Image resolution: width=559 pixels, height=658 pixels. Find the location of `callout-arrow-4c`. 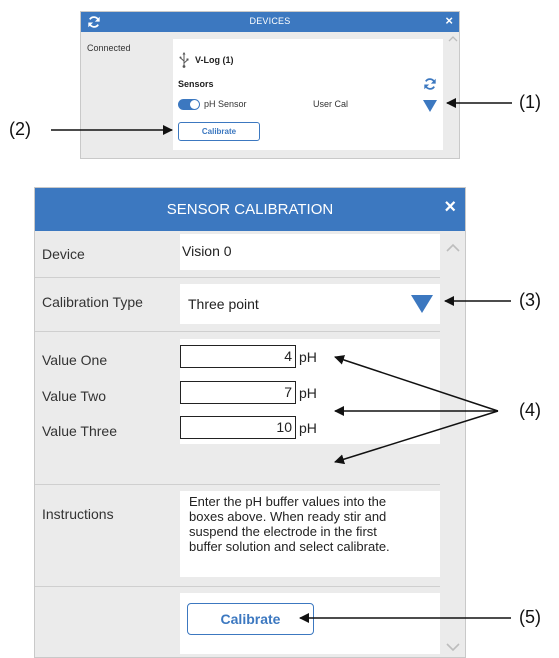

callout-arrow-4c is located at coordinates (416, 437).